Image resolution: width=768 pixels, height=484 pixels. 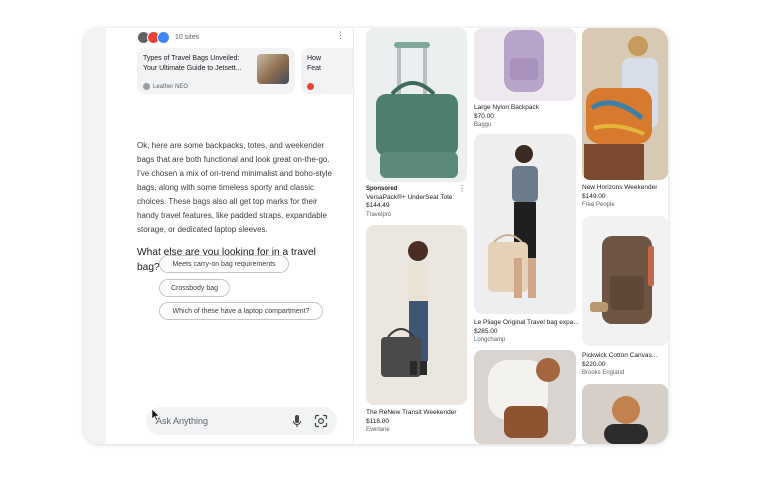 What do you see at coordinates (594, 364) in the screenshot?
I see `product-price: $220.00` at bounding box center [594, 364].